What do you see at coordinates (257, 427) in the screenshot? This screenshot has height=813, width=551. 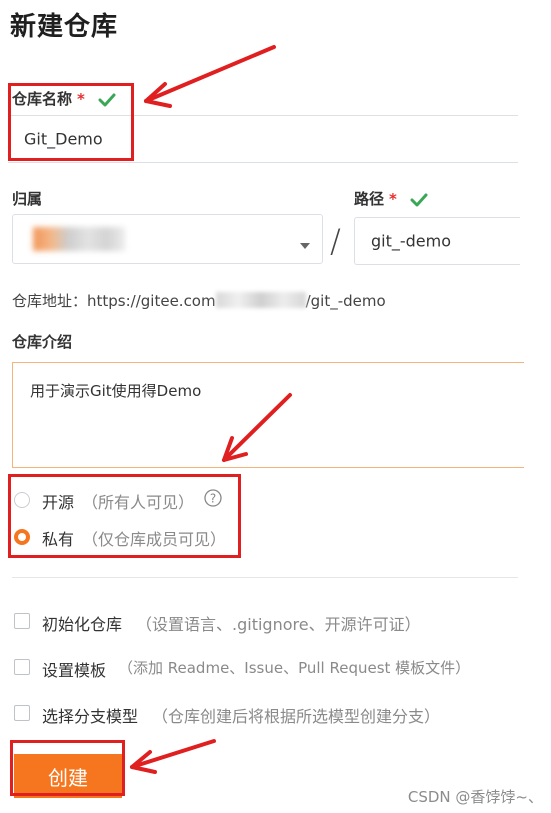 I see `arrow-to-visibility` at bounding box center [257, 427].